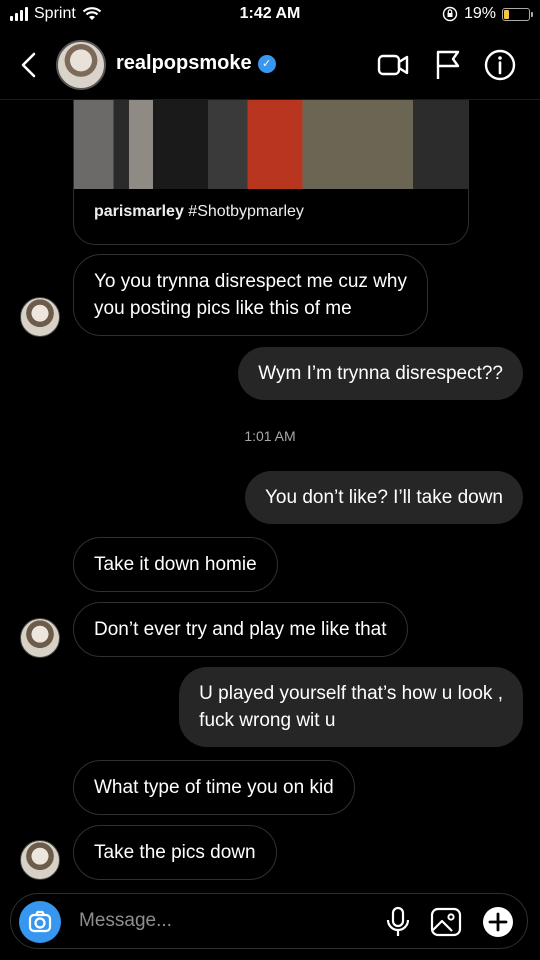 The width and height of the screenshot is (540, 960). I want to click on orientation-lock-icon, so click(450, 14).